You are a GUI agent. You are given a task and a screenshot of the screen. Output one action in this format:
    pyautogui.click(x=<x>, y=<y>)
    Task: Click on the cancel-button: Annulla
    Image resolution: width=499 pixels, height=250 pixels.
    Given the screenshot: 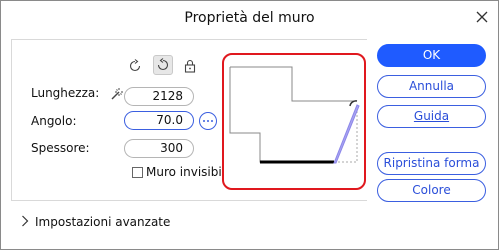 What is the action you would take?
    pyautogui.click(x=431, y=86)
    